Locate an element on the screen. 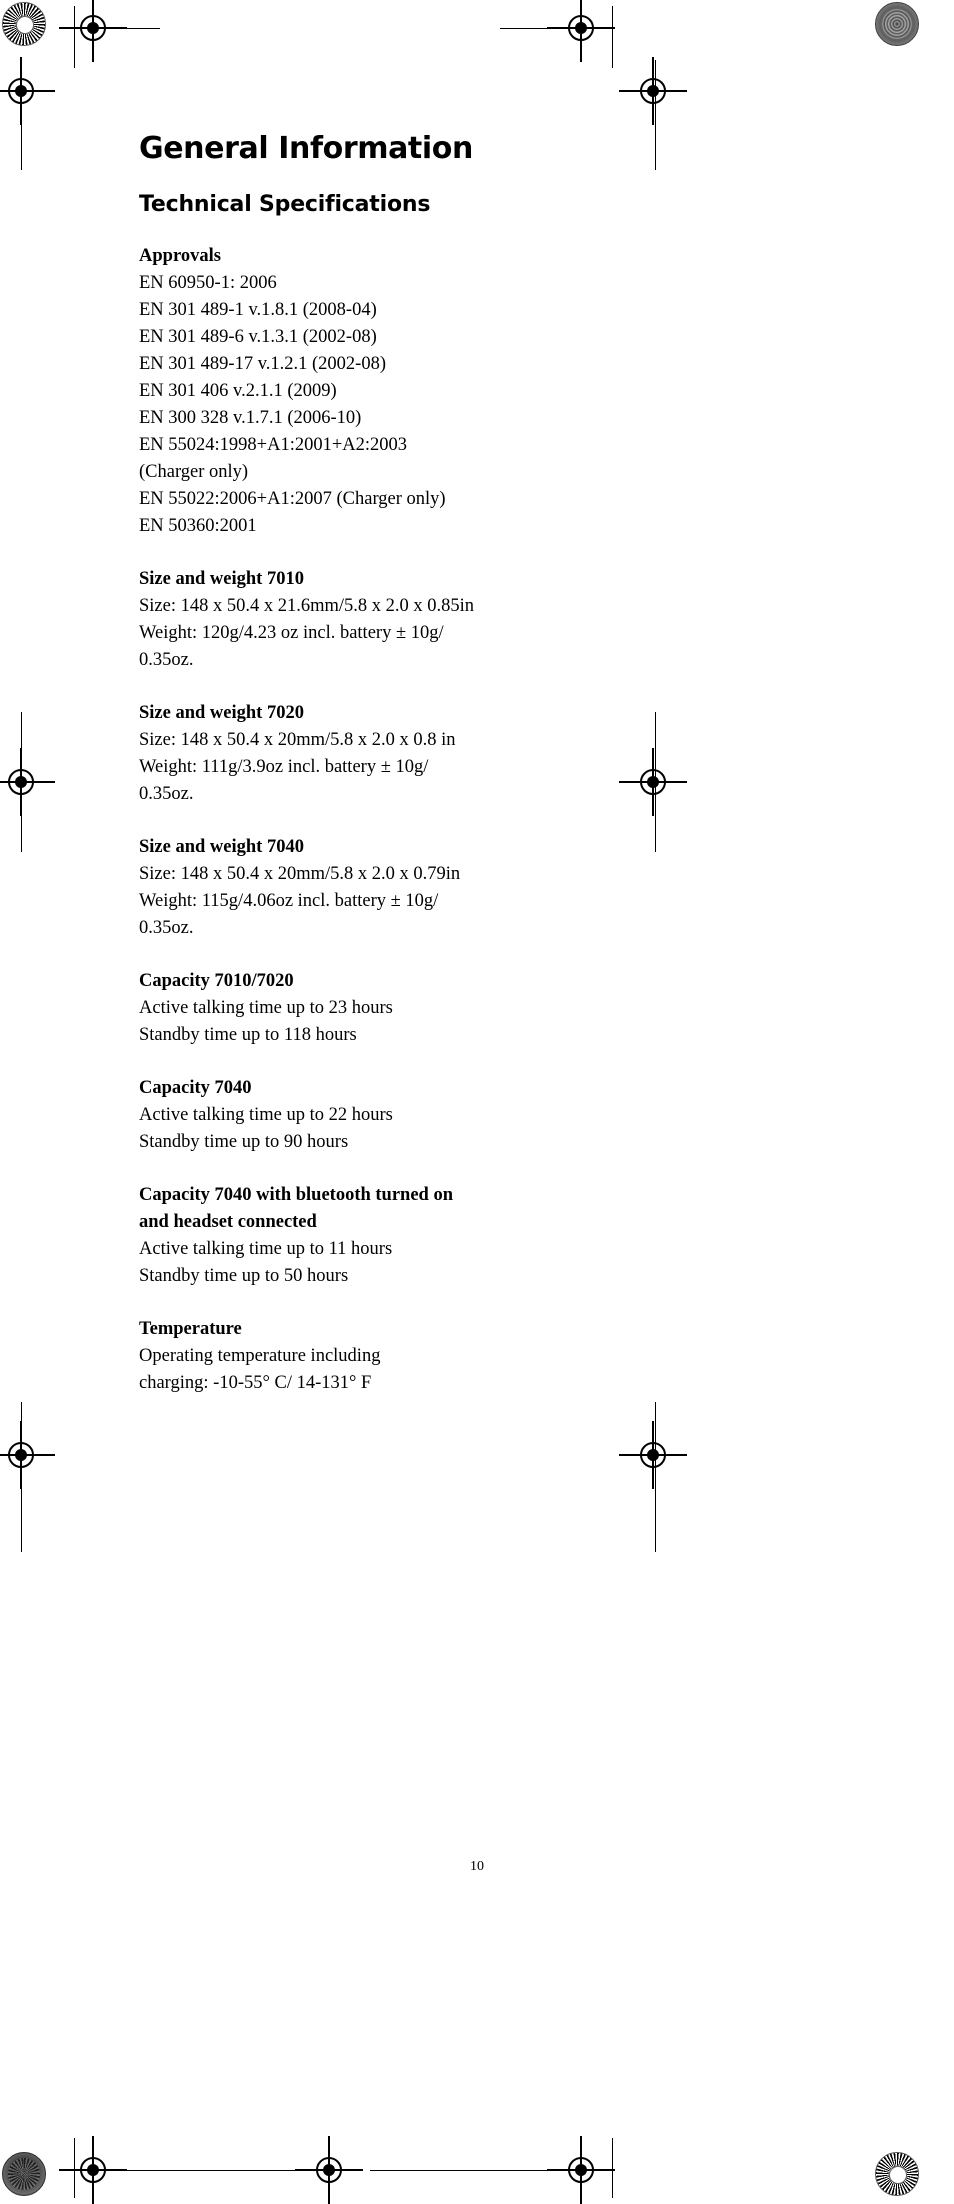 The image size is (954, 2204). star-target-bottom-right is located at coordinates (897, 2174).